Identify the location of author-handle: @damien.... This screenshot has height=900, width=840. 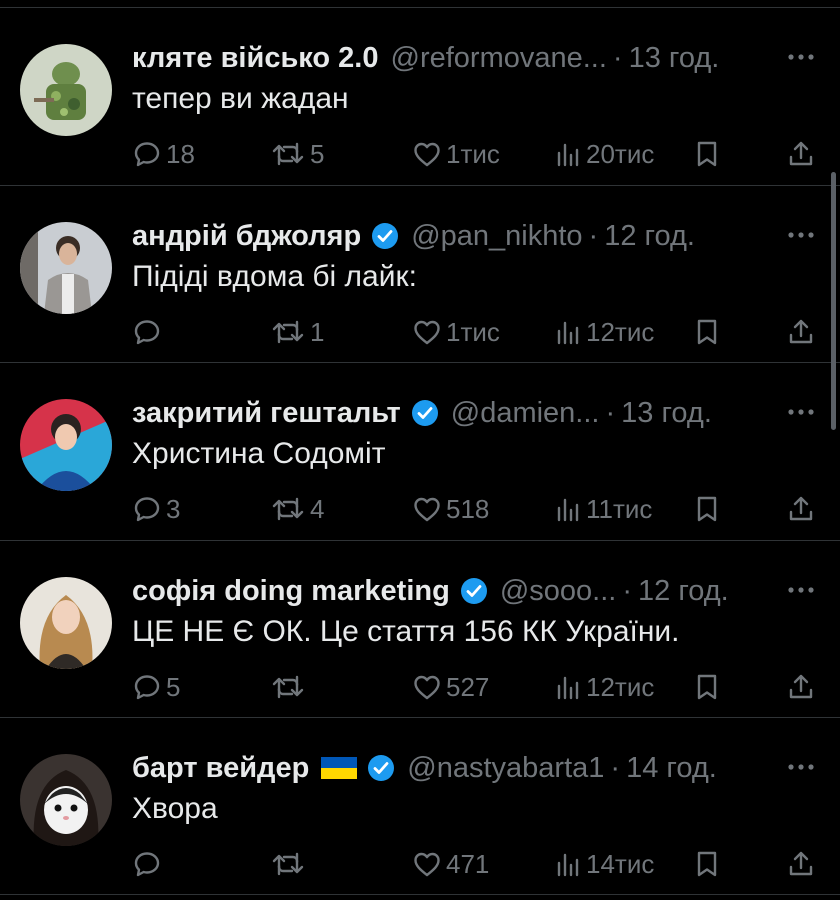
(525, 413).